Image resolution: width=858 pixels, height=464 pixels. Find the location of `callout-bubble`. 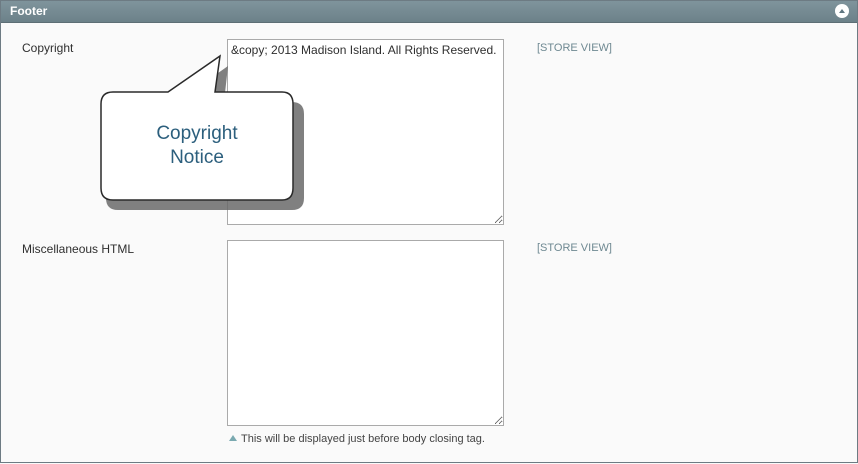

callout-bubble is located at coordinates (202, 132).